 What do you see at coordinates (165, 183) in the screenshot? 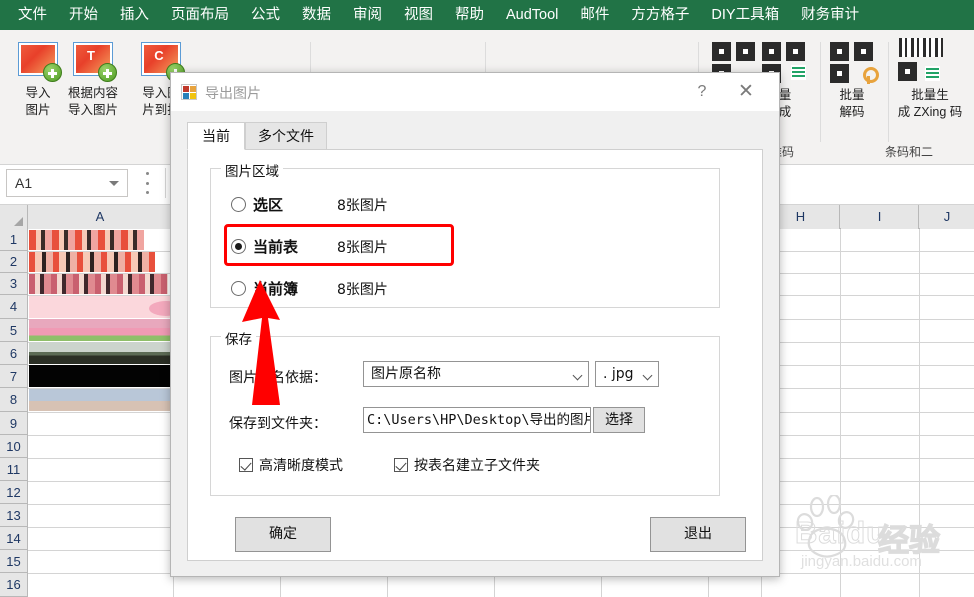
I see `formula-bar-divider` at bounding box center [165, 183].